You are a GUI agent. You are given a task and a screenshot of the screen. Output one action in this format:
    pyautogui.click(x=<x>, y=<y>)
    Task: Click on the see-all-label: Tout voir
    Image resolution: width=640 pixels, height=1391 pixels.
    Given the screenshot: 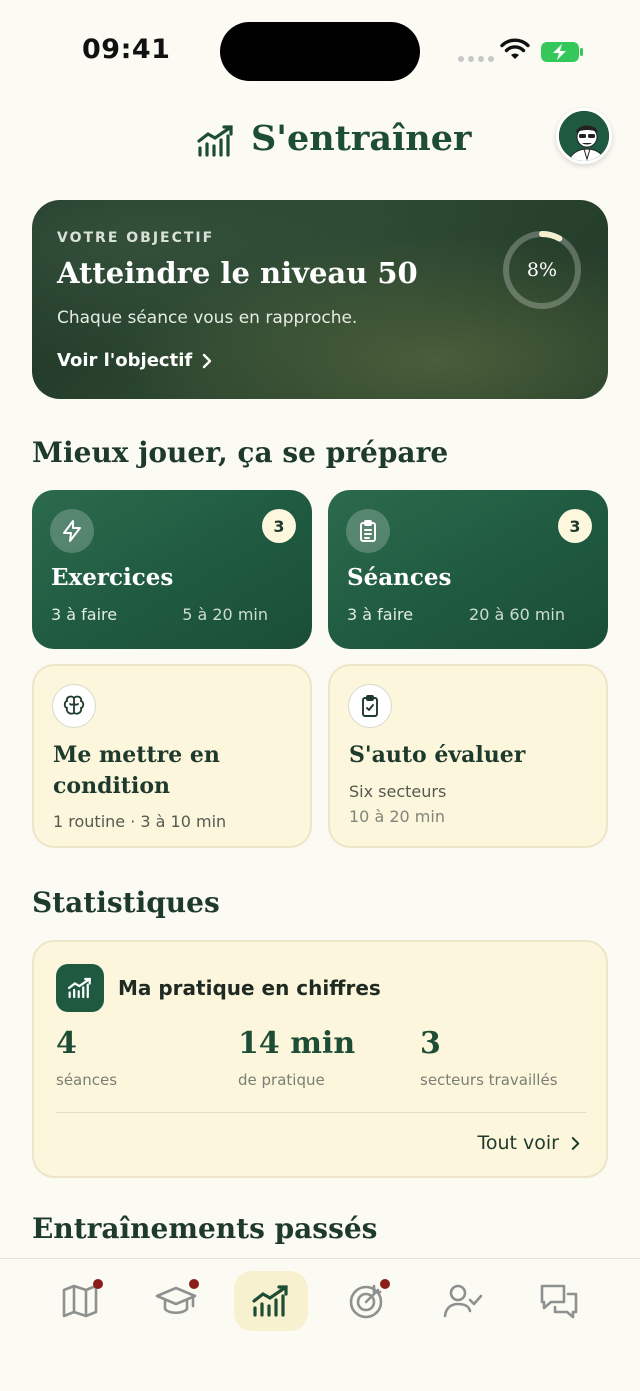 What is the action you would take?
    pyautogui.click(x=518, y=1143)
    